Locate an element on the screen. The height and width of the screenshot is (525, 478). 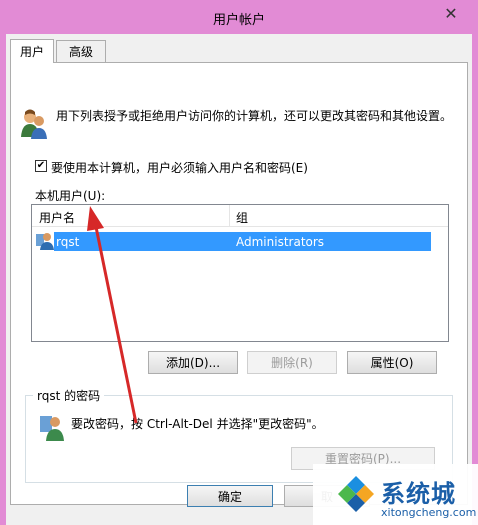
tab-users: 用户 is located at coordinates (32, 51).